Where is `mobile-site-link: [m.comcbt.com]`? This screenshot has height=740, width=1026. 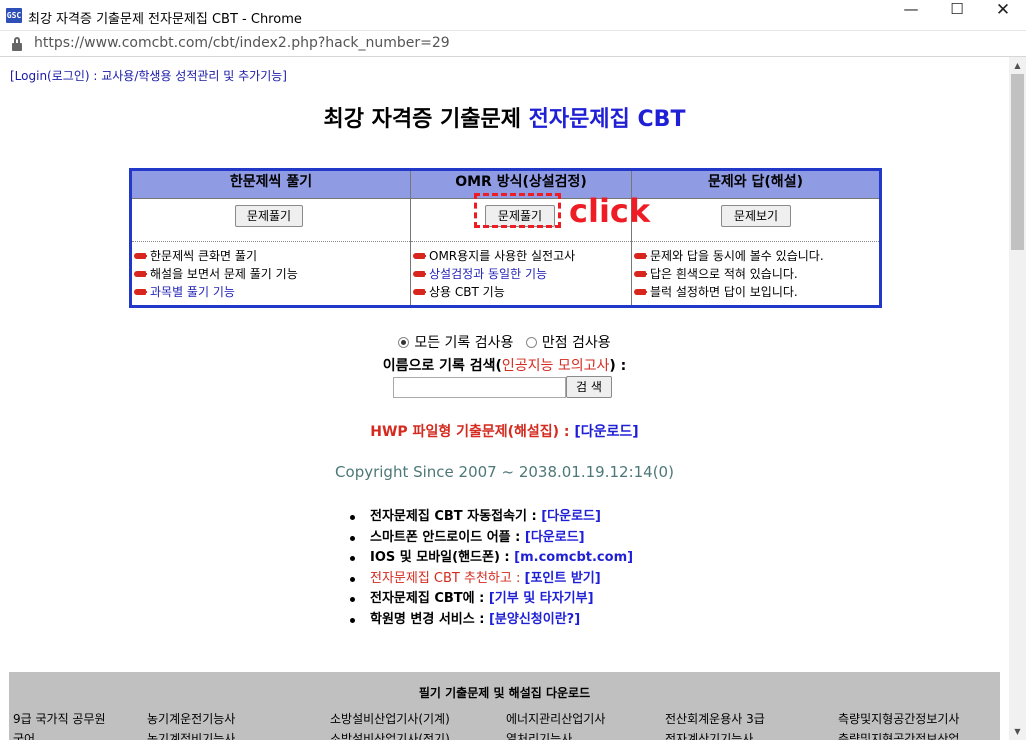
mobile-site-link: [m.comcbt.com] is located at coordinates (573, 557).